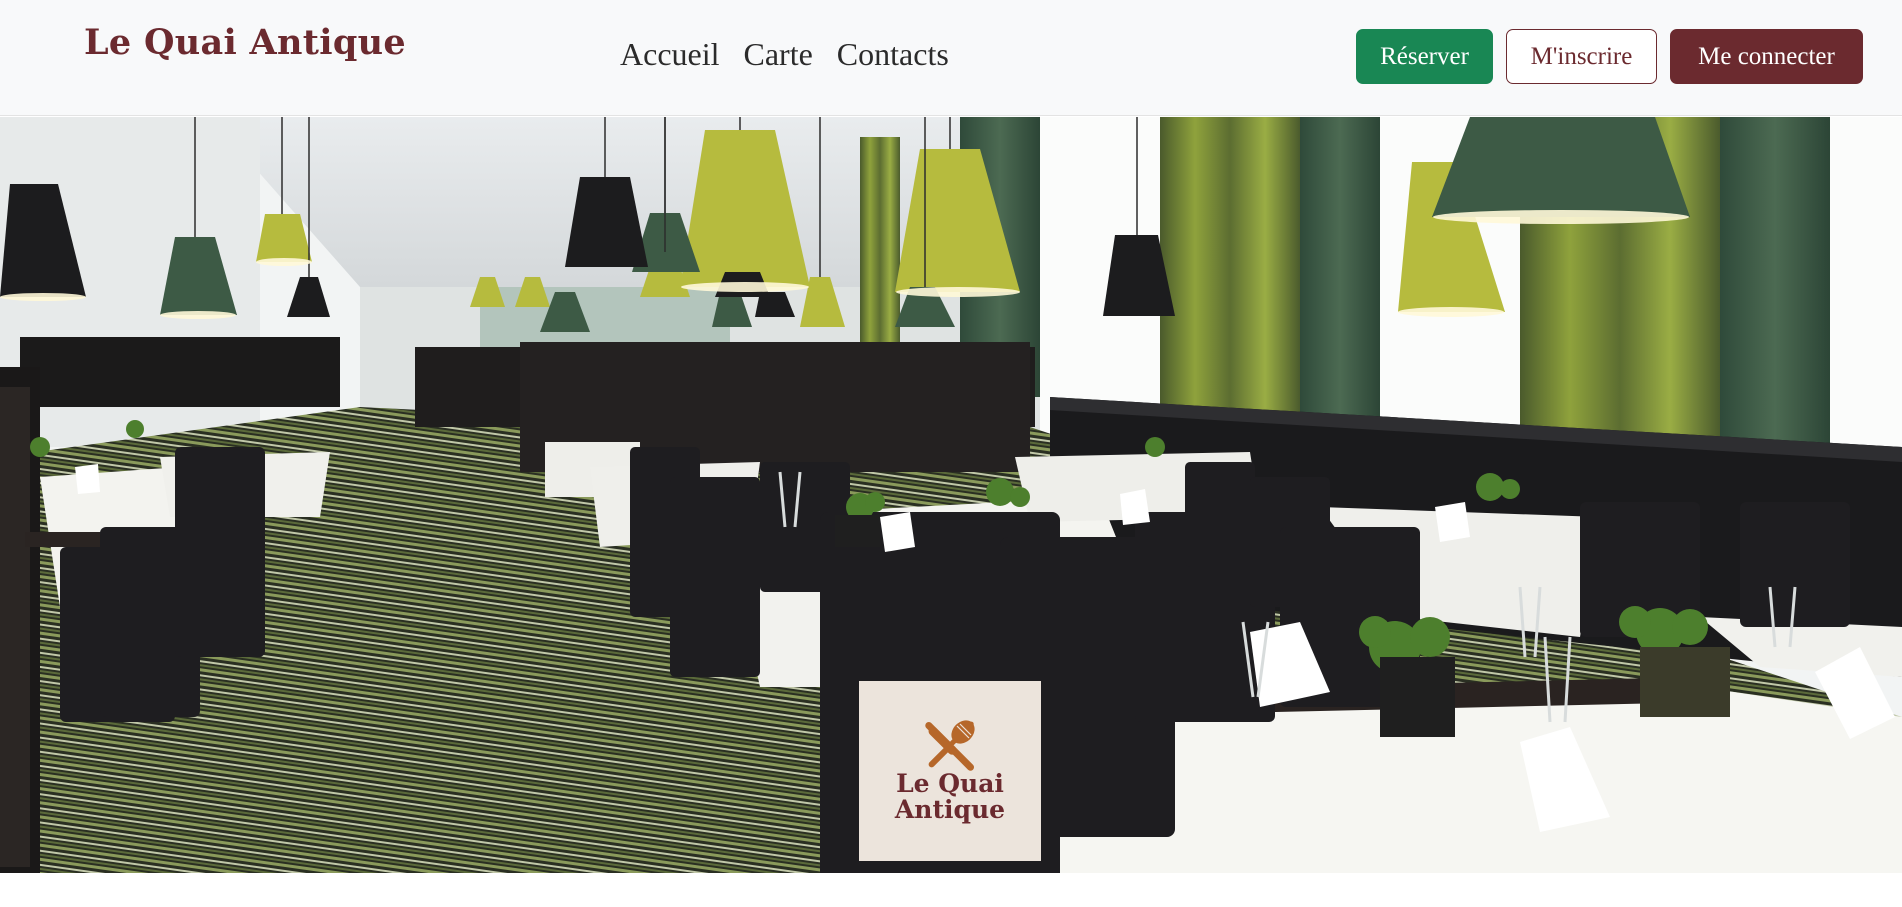 This screenshot has width=1902, height=907. Describe the element at coordinates (1581, 56) in the screenshot. I see `signup-button: M'inscrire` at that location.